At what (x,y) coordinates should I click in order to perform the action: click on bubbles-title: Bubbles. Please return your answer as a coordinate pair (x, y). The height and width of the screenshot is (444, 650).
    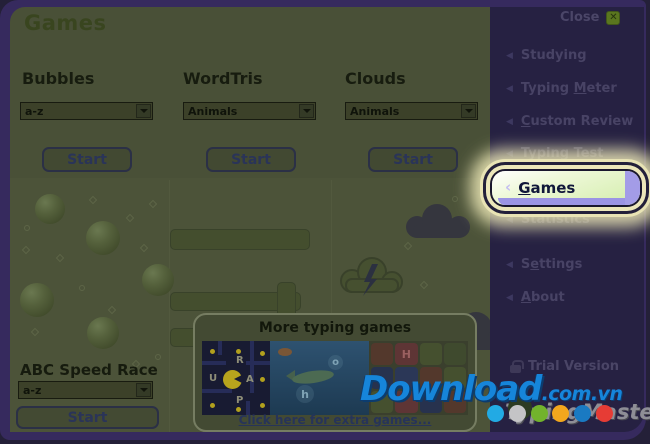
    Looking at the image, I should click on (58, 78).